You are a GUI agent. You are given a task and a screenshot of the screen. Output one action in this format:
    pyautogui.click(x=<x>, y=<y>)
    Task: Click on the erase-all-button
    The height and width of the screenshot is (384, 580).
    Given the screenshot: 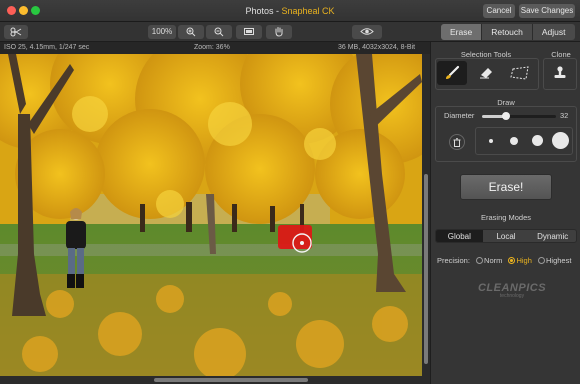 What is the action you would take?
    pyautogui.click(x=457, y=142)
    